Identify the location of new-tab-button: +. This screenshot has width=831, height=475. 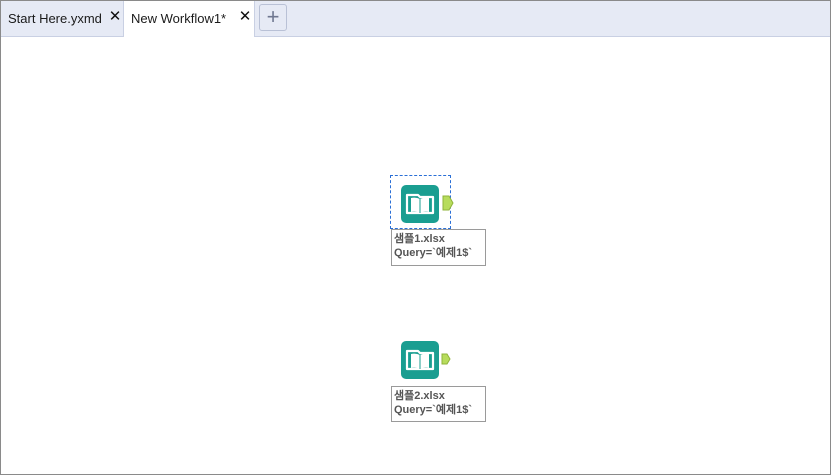
(273, 17).